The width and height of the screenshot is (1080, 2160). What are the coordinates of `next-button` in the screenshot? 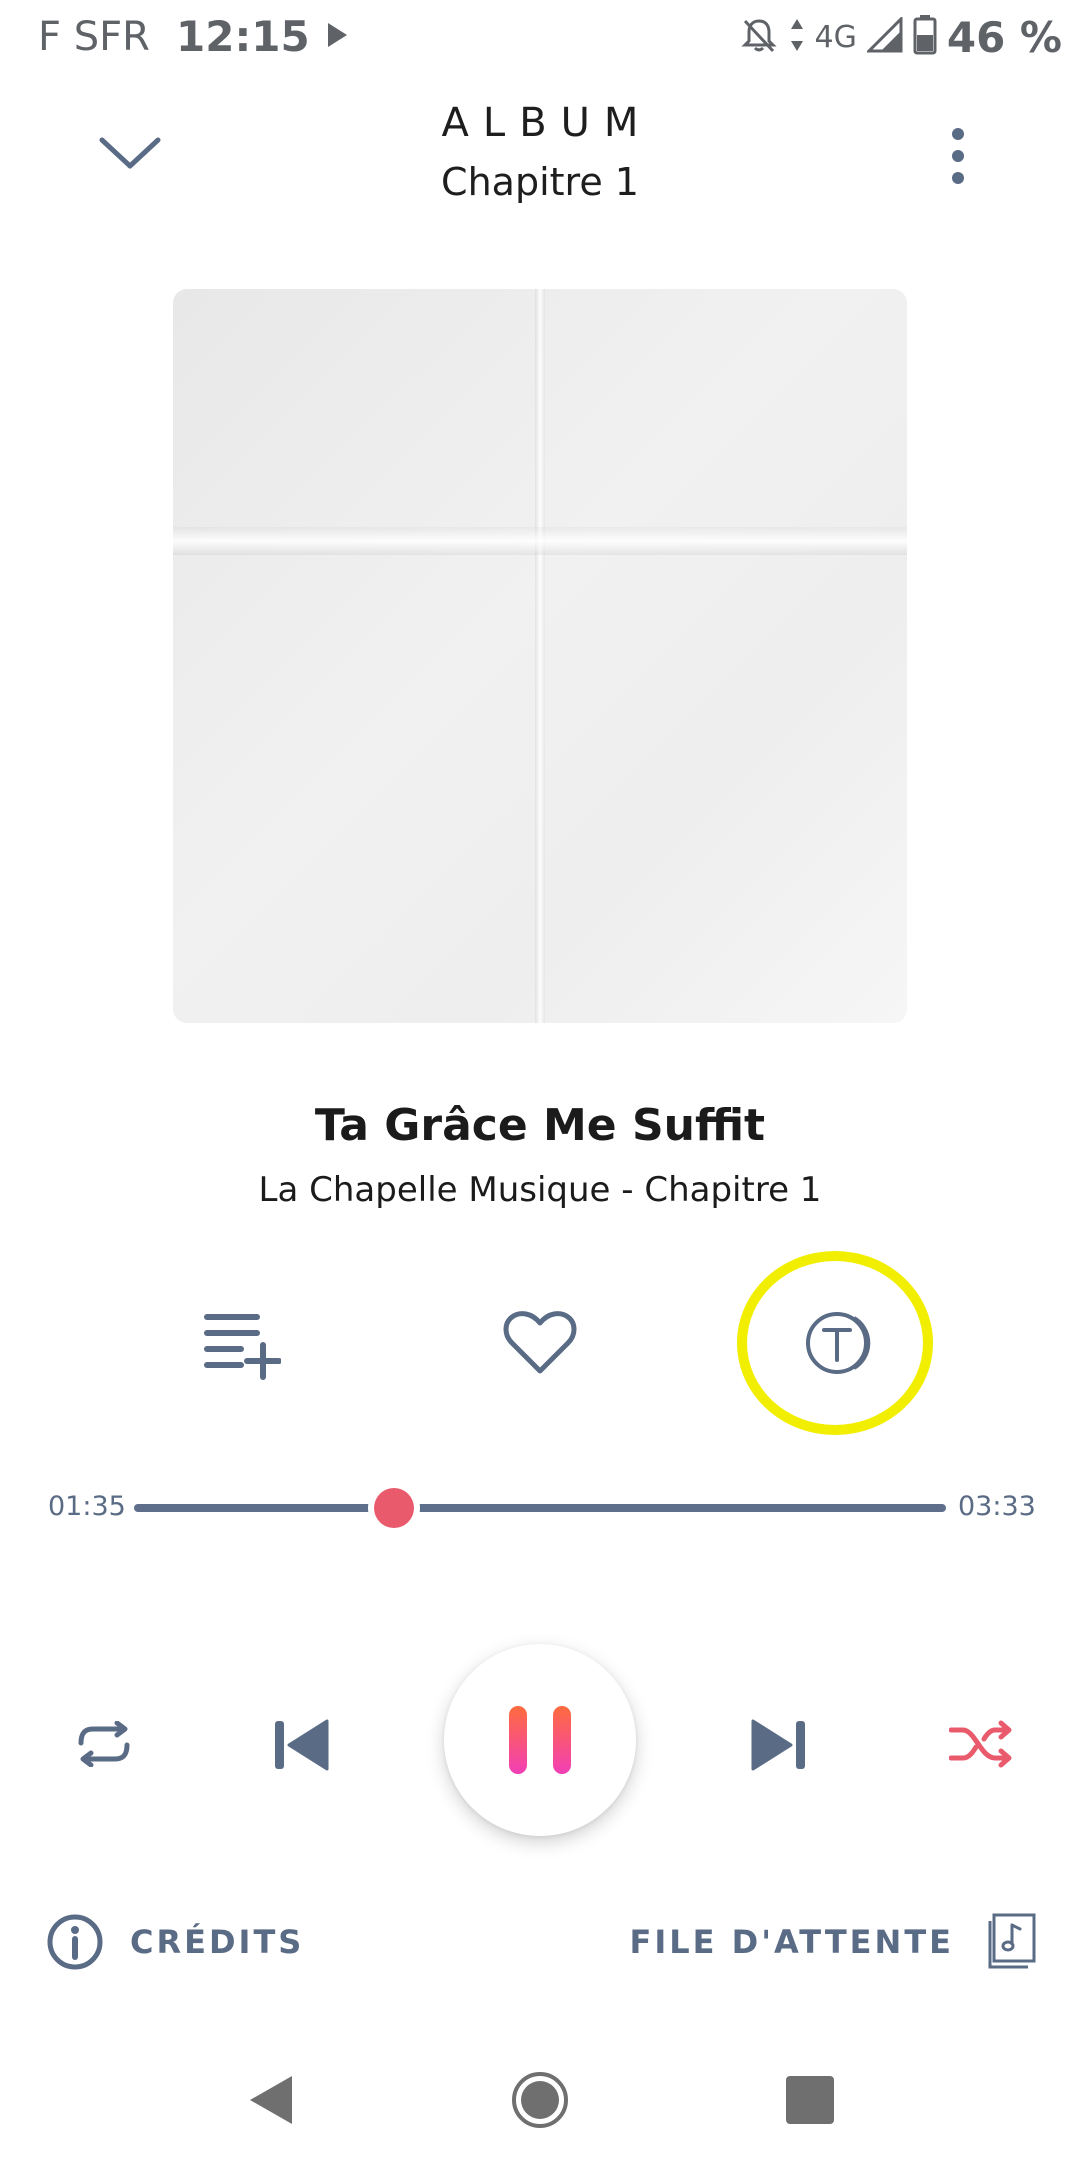 It's located at (779, 1745).